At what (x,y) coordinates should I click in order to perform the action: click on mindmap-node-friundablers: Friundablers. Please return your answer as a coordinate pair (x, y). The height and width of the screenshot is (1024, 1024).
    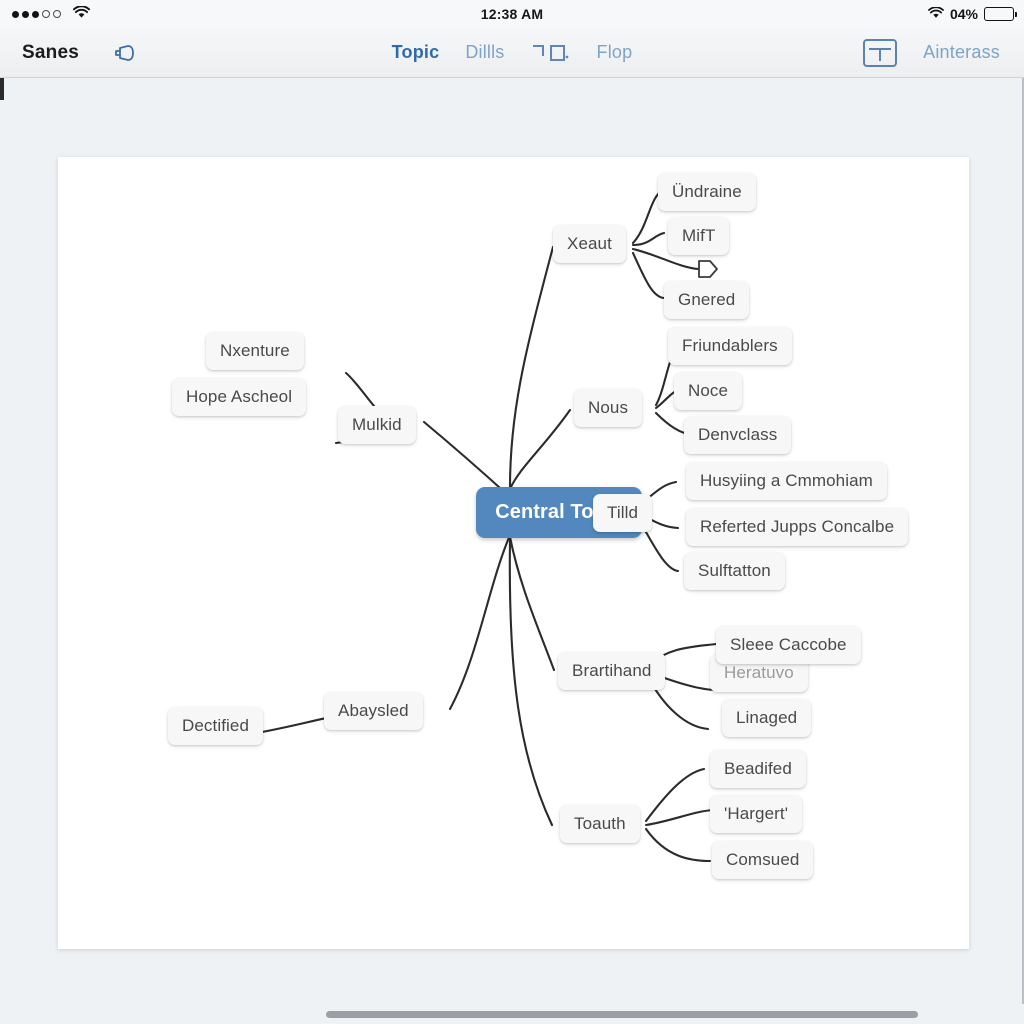
    Looking at the image, I should click on (730, 346).